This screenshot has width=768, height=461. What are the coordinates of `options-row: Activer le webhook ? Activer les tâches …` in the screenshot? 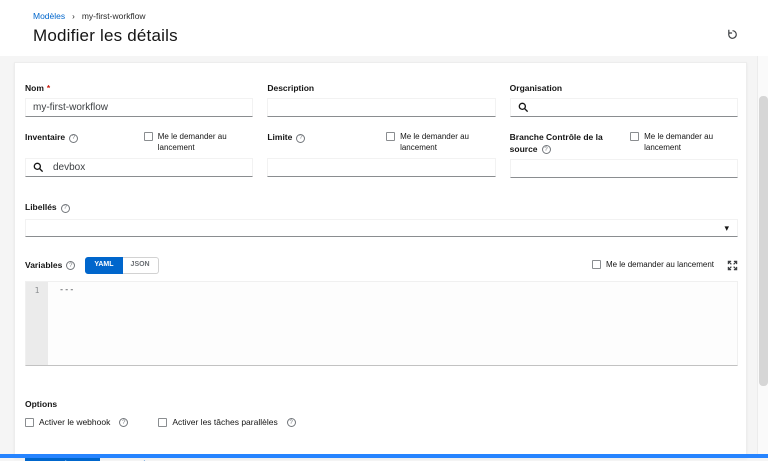 It's located at (381, 422).